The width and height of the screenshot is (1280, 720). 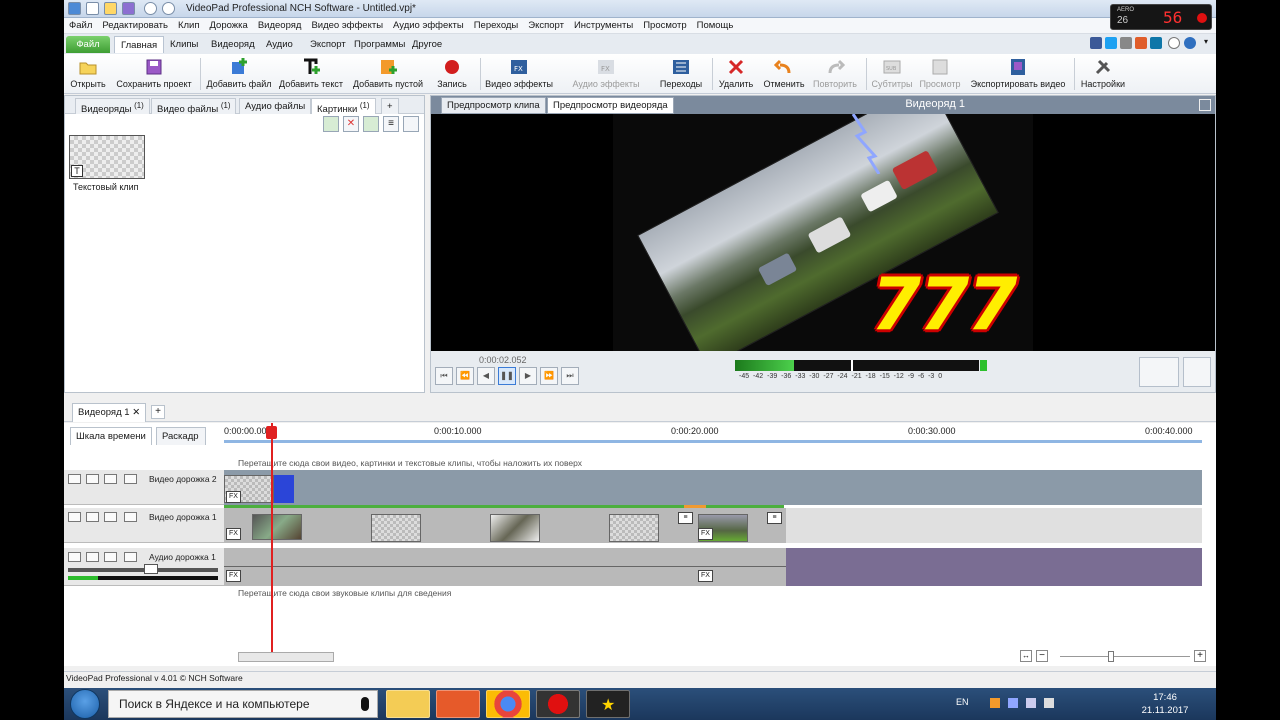 What do you see at coordinates (158, 412) in the screenshot?
I see `add-sequence-button: +` at bounding box center [158, 412].